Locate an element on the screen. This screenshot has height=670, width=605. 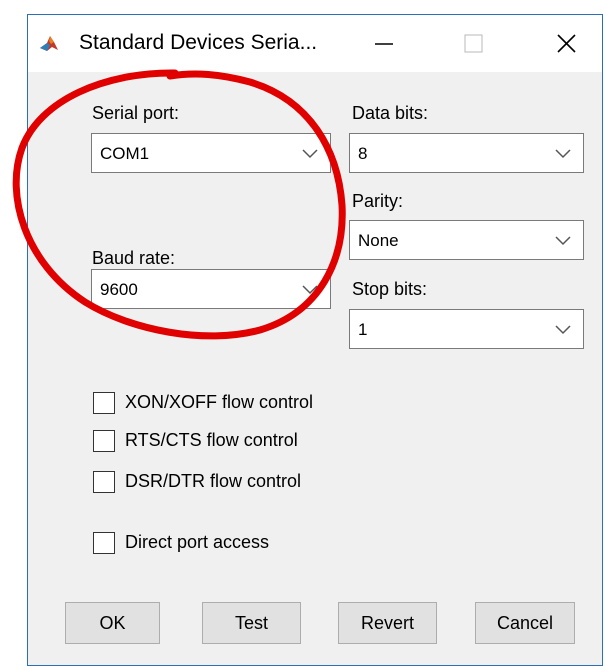
serial-port-select: COM1 is located at coordinates (211, 153).